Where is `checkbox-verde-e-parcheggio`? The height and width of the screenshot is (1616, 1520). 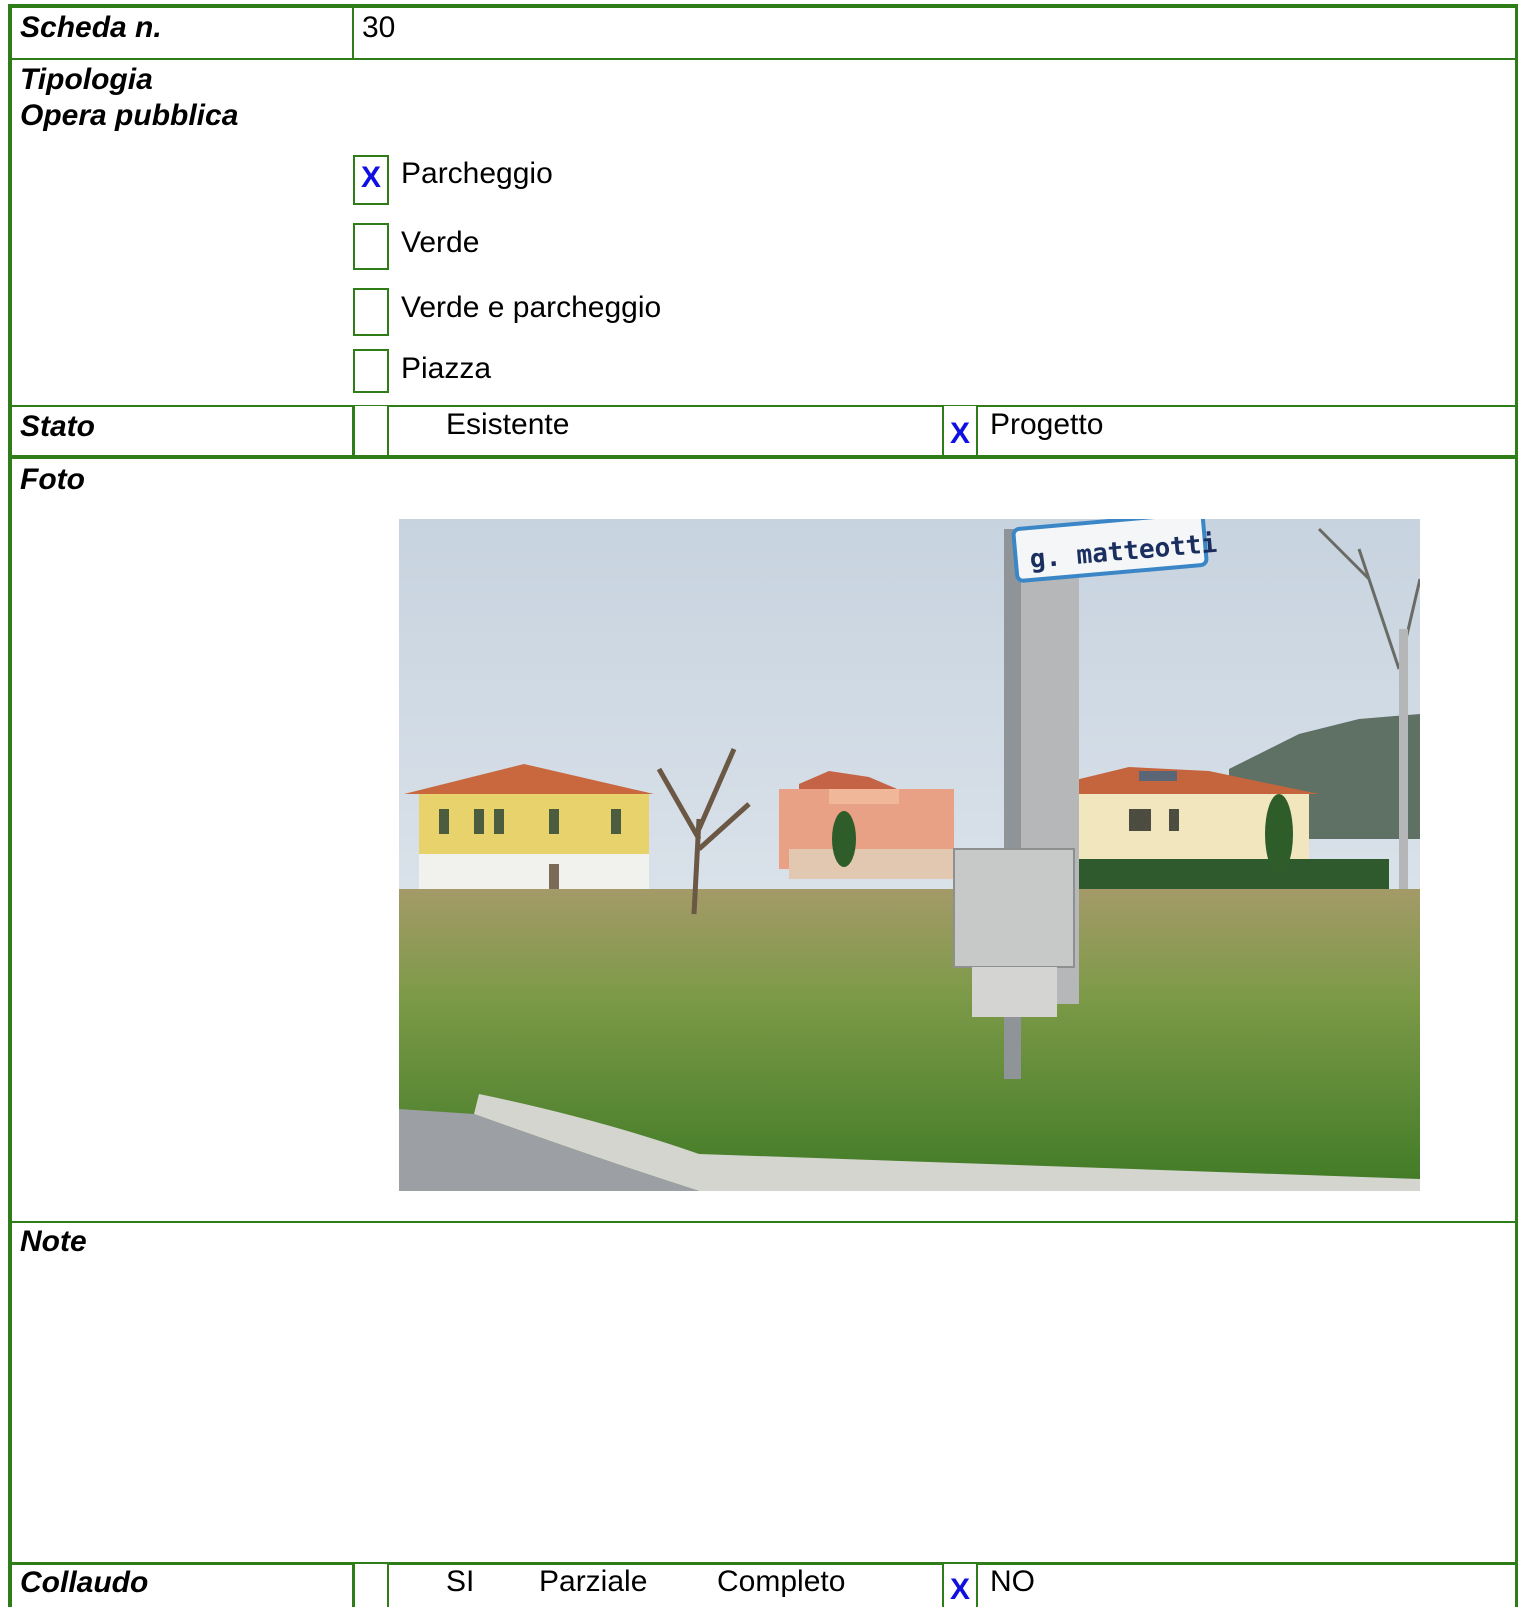
checkbox-verde-e-parcheggio is located at coordinates (371, 312).